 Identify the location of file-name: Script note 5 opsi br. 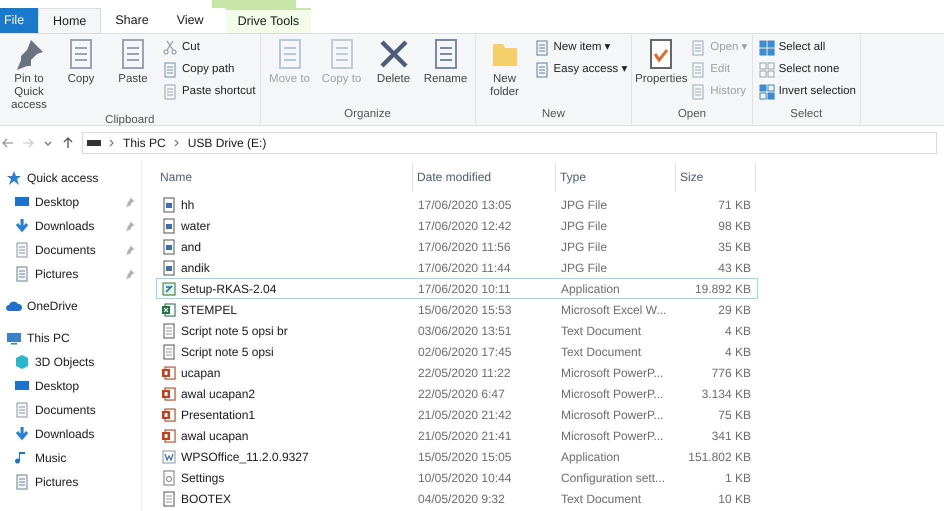
(234, 331).